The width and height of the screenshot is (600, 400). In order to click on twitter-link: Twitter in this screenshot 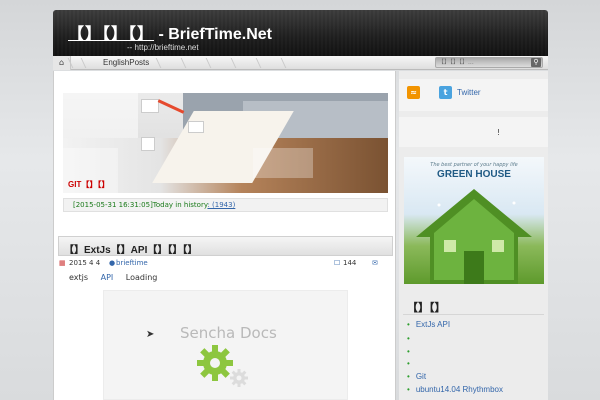, I will do `click(469, 92)`.